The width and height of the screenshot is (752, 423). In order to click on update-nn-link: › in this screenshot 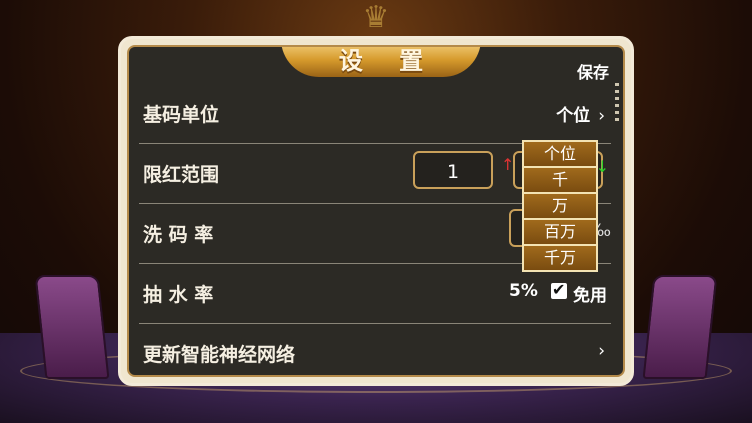, I will do `click(597, 351)`.